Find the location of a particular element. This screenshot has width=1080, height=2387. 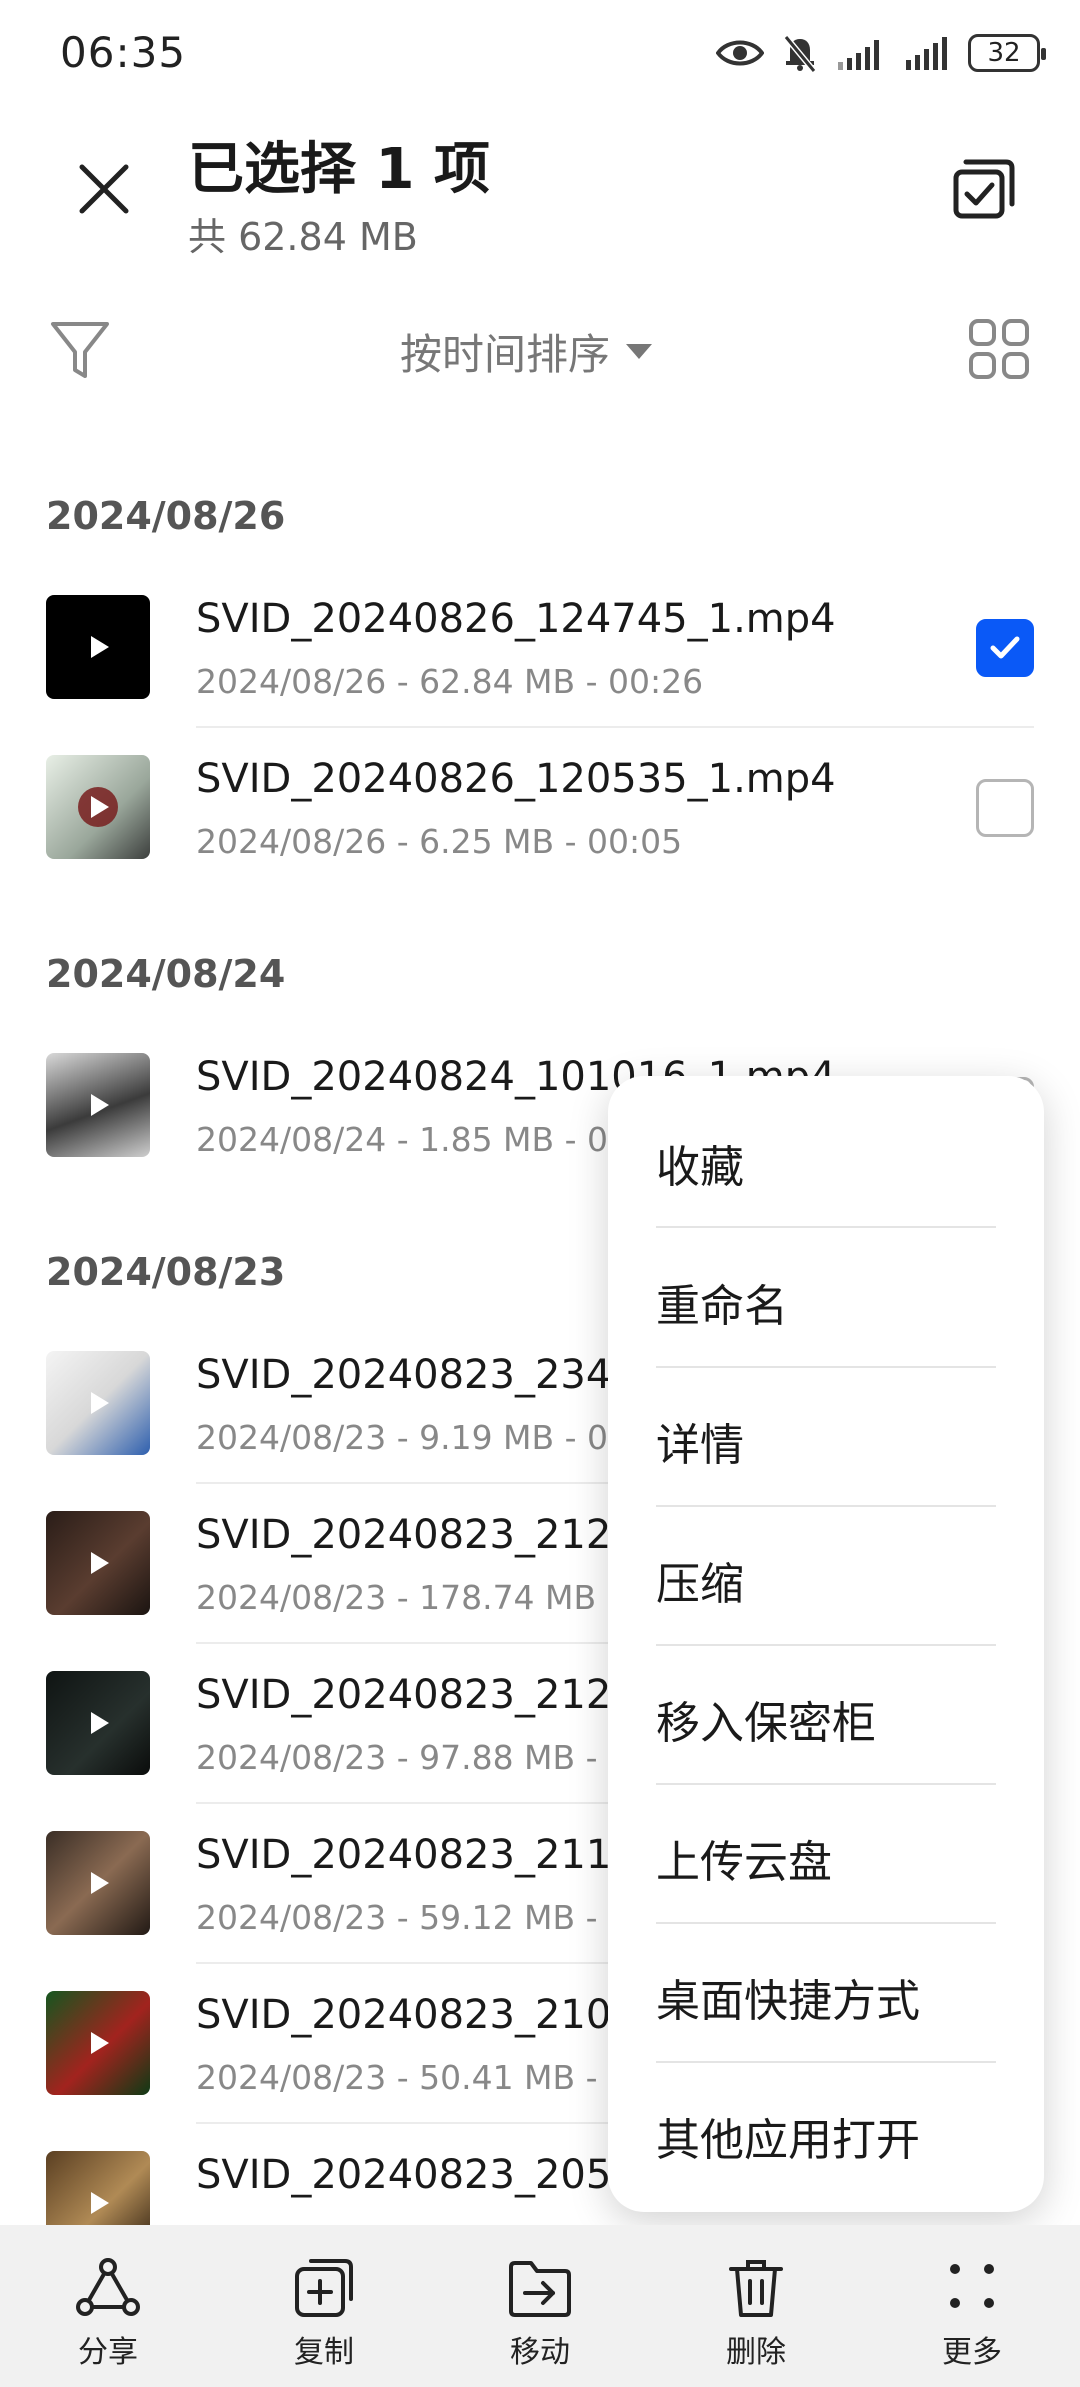

list-toolbar: 按时间排序 is located at coordinates (540, 350).